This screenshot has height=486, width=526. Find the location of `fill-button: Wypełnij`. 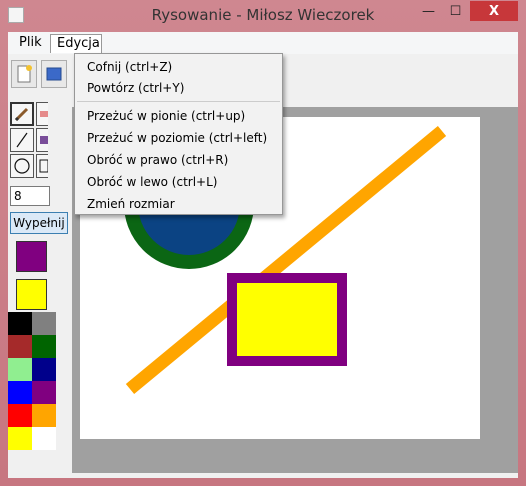

fill-button: Wypełnij is located at coordinates (39, 223).